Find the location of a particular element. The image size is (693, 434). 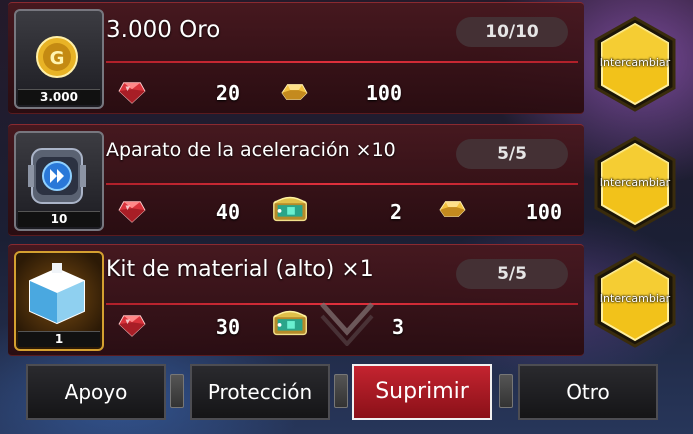

offer-title: 3.000 Oro is located at coordinates (163, 30).